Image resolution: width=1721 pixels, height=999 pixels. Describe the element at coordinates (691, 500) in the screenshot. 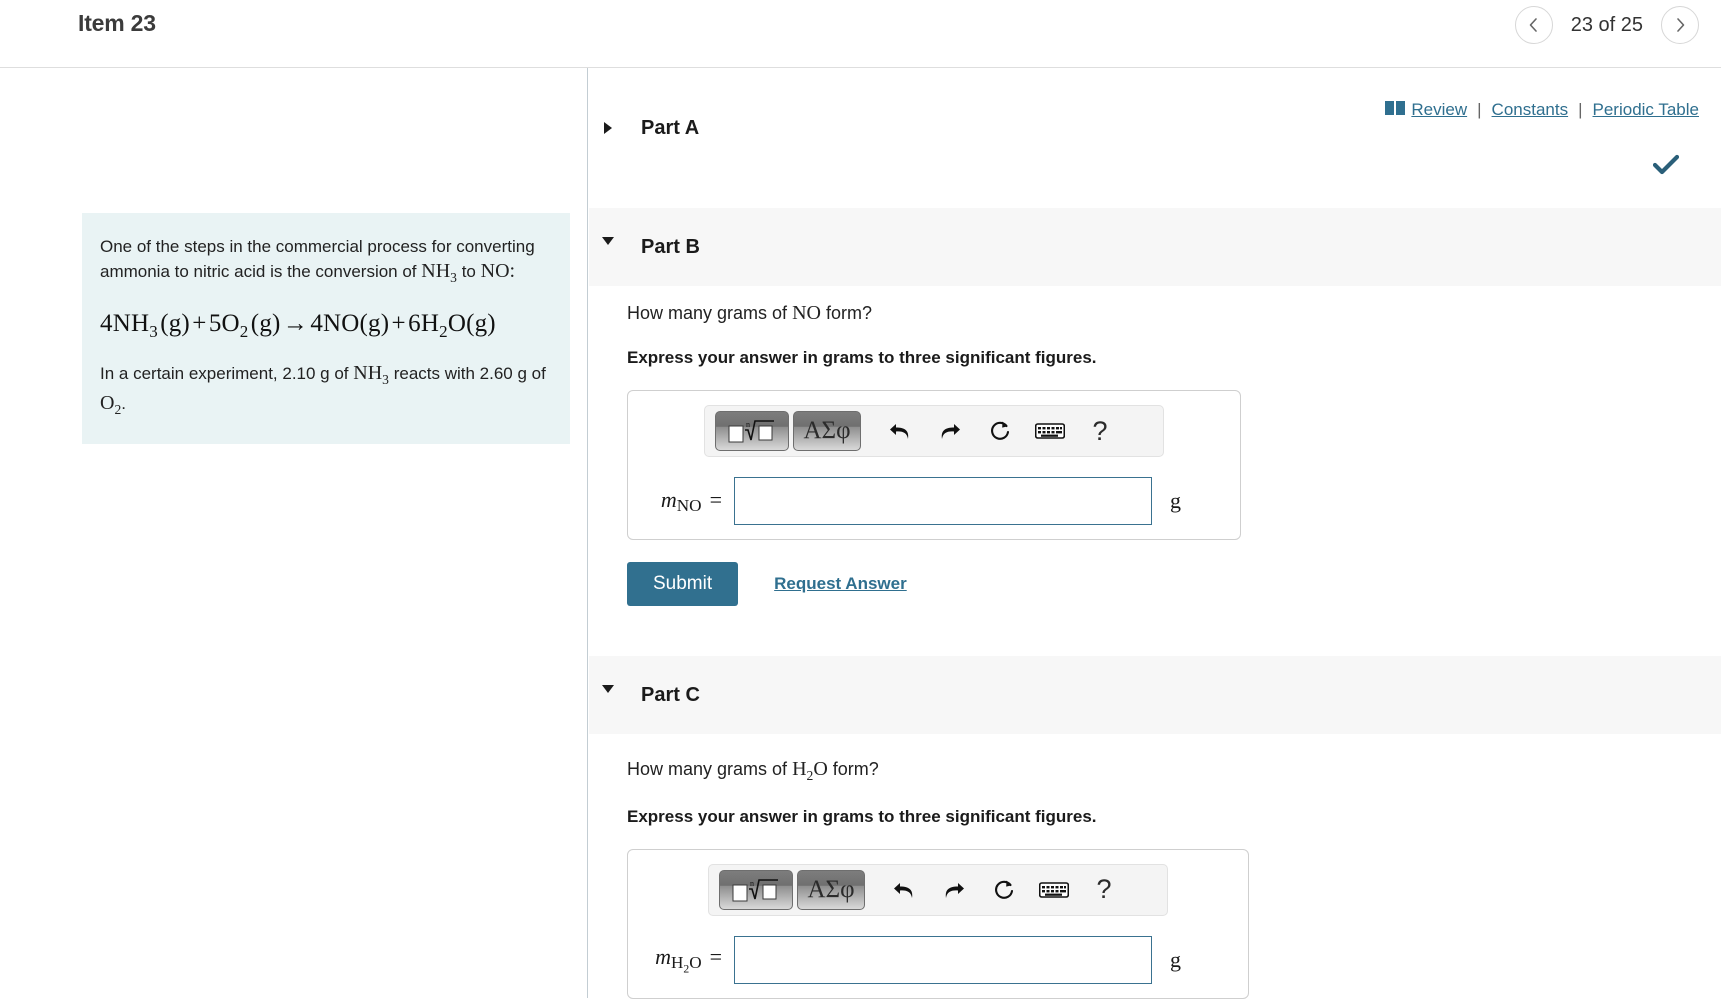

I see `part-b-answer-label: mNO =` at that location.